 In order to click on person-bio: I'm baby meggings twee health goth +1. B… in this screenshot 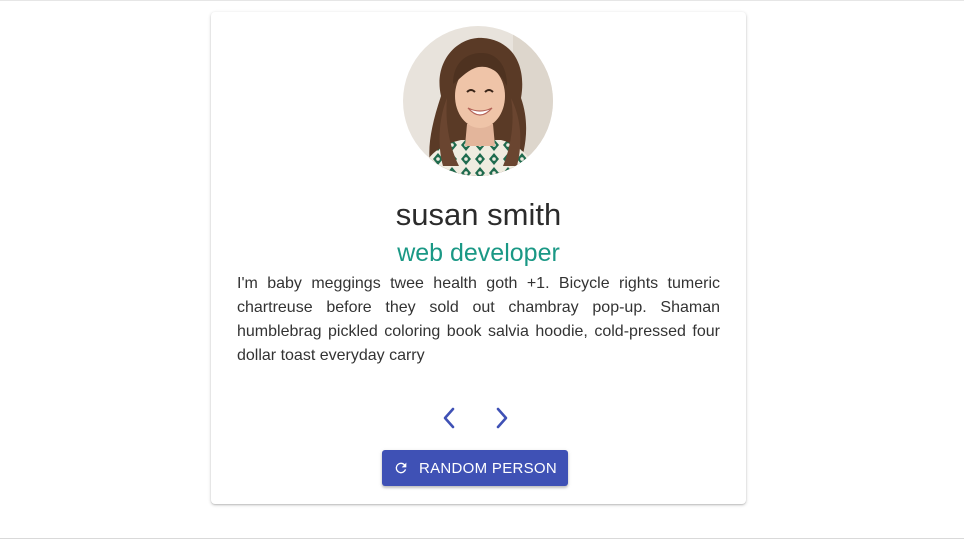, I will do `click(478, 319)`.